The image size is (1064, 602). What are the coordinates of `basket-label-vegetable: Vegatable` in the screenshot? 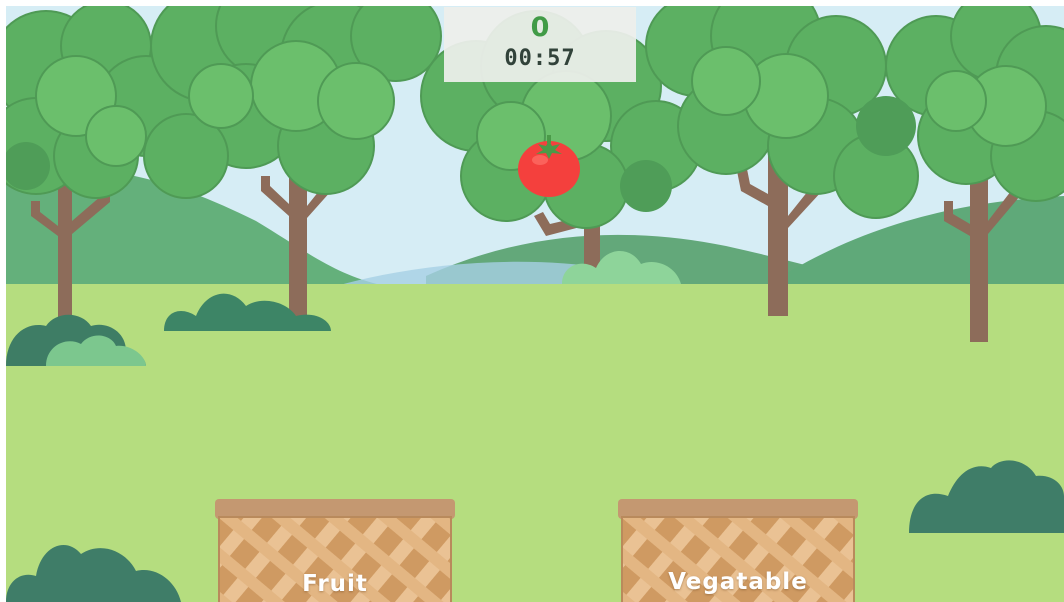 It's located at (738, 582).